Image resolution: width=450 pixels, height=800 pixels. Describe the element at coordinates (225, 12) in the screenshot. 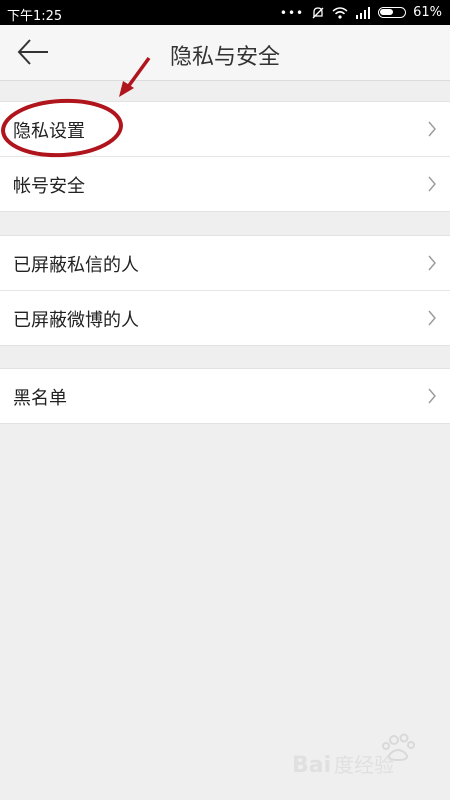

I see `status-bar: 下午1:25 ••• 61%` at that location.